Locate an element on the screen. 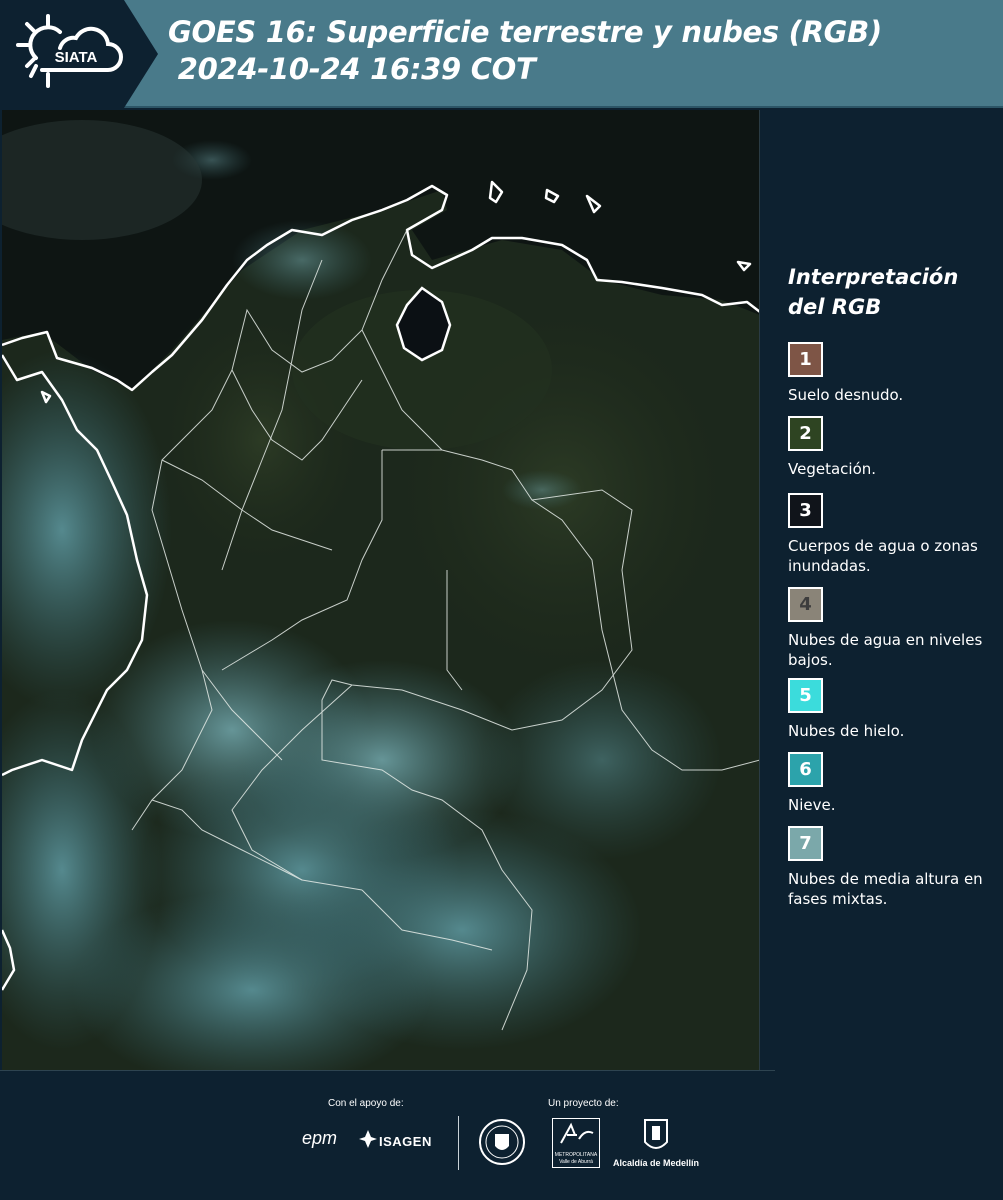  support-label: Con el apoyo de: is located at coordinates (366, 1103).